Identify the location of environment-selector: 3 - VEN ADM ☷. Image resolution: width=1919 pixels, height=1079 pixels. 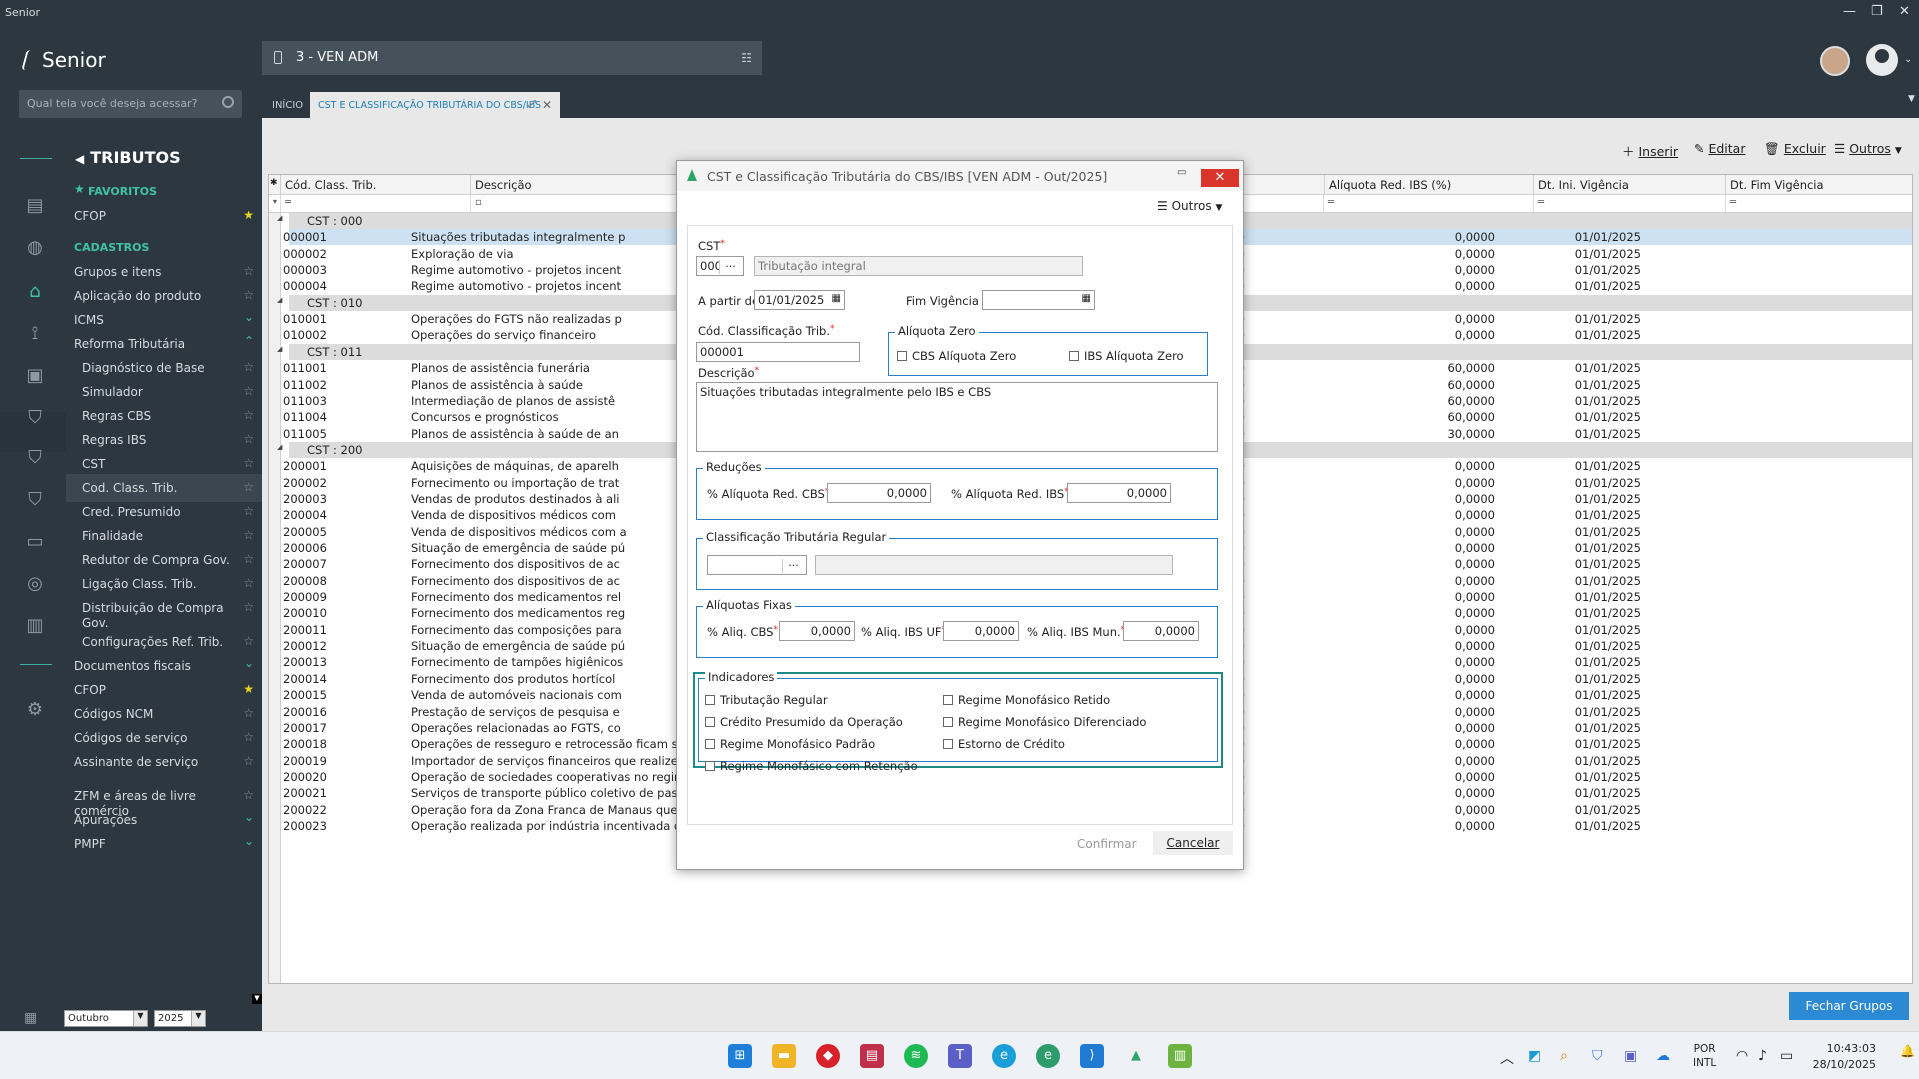
(512, 58).